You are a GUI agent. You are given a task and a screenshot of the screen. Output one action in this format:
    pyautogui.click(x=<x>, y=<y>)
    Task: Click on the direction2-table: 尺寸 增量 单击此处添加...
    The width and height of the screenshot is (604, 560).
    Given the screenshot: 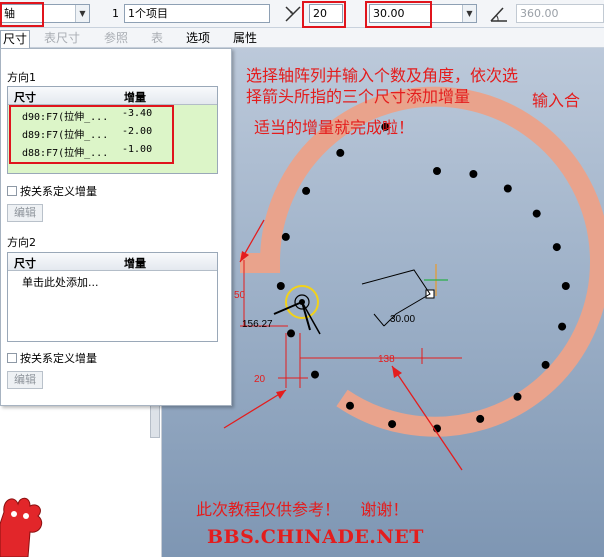 What is the action you would take?
    pyautogui.click(x=112, y=297)
    